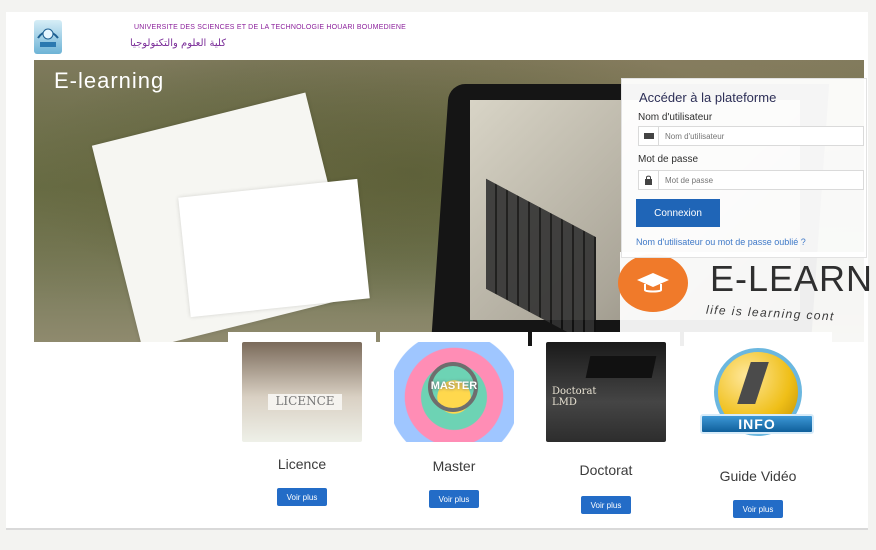 Image resolution: width=876 pixels, height=550 pixels. I want to click on card-master: MASTER Master Voir plus, so click(454, 430).